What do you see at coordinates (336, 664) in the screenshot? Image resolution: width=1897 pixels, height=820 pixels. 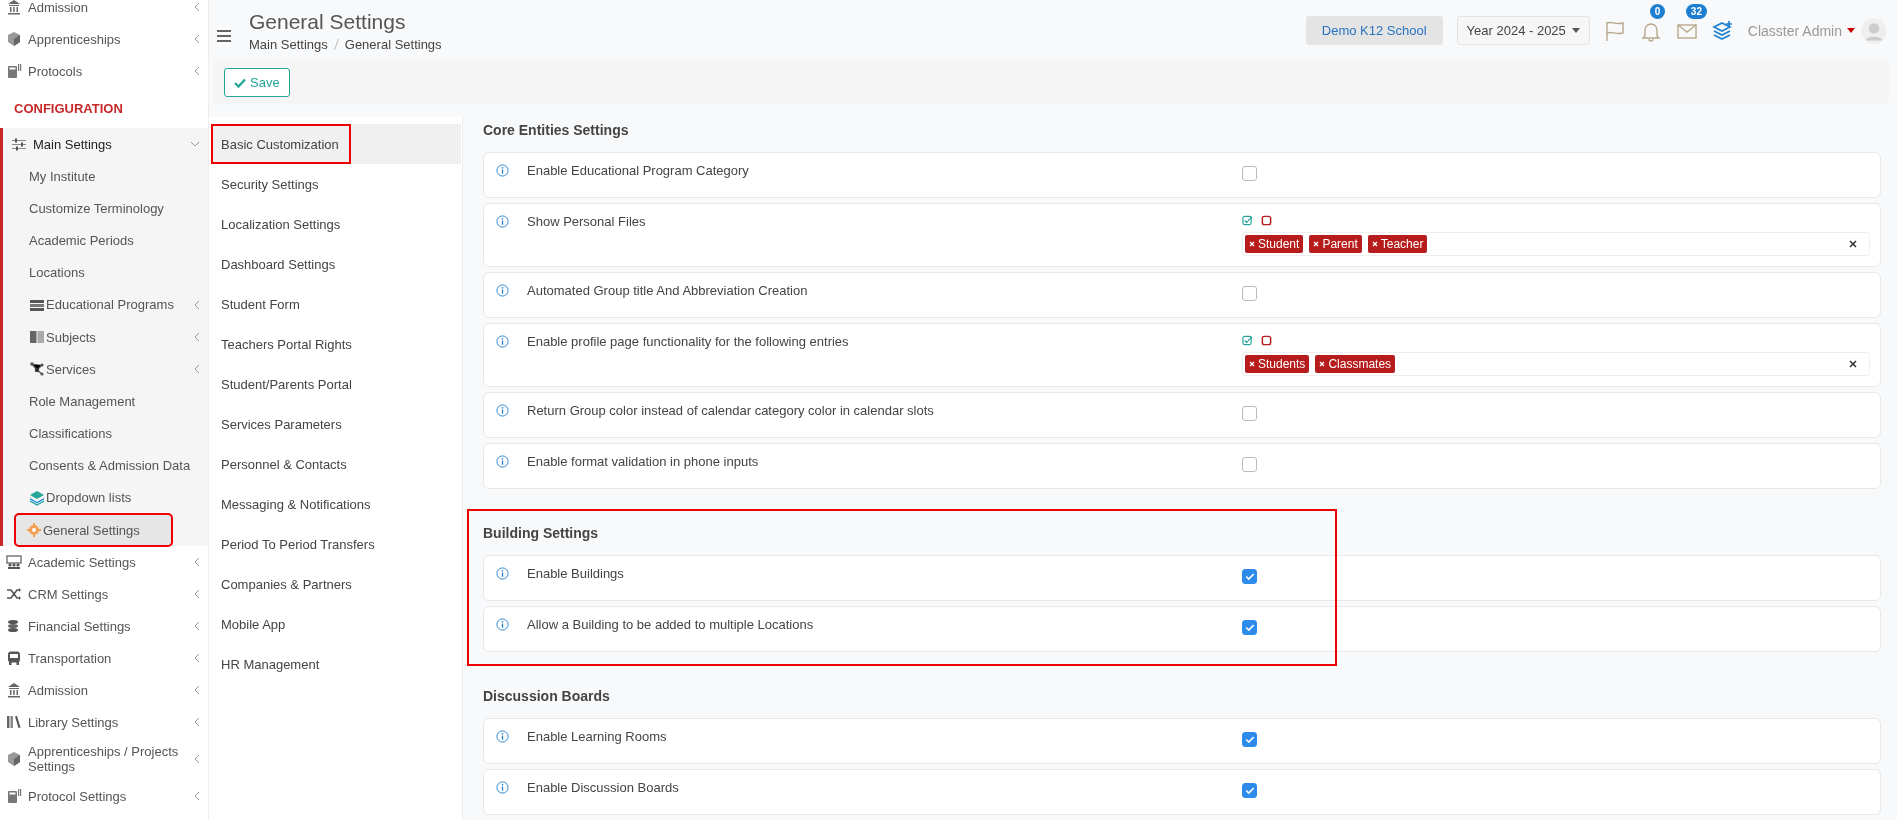 I see `settings-tab: HR Management` at bounding box center [336, 664].